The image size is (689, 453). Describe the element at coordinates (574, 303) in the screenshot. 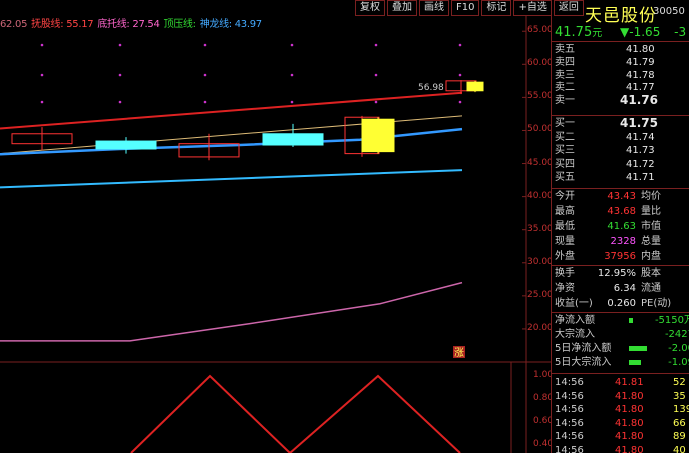

I see `stat-label: 收益(一)` at that location.